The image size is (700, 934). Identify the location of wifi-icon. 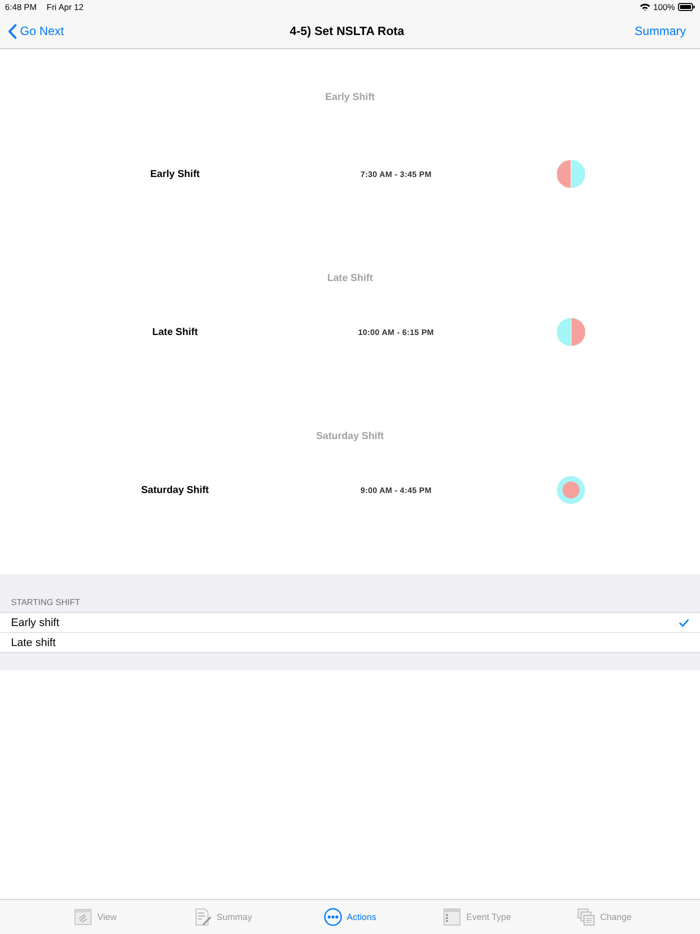
(645, 7).